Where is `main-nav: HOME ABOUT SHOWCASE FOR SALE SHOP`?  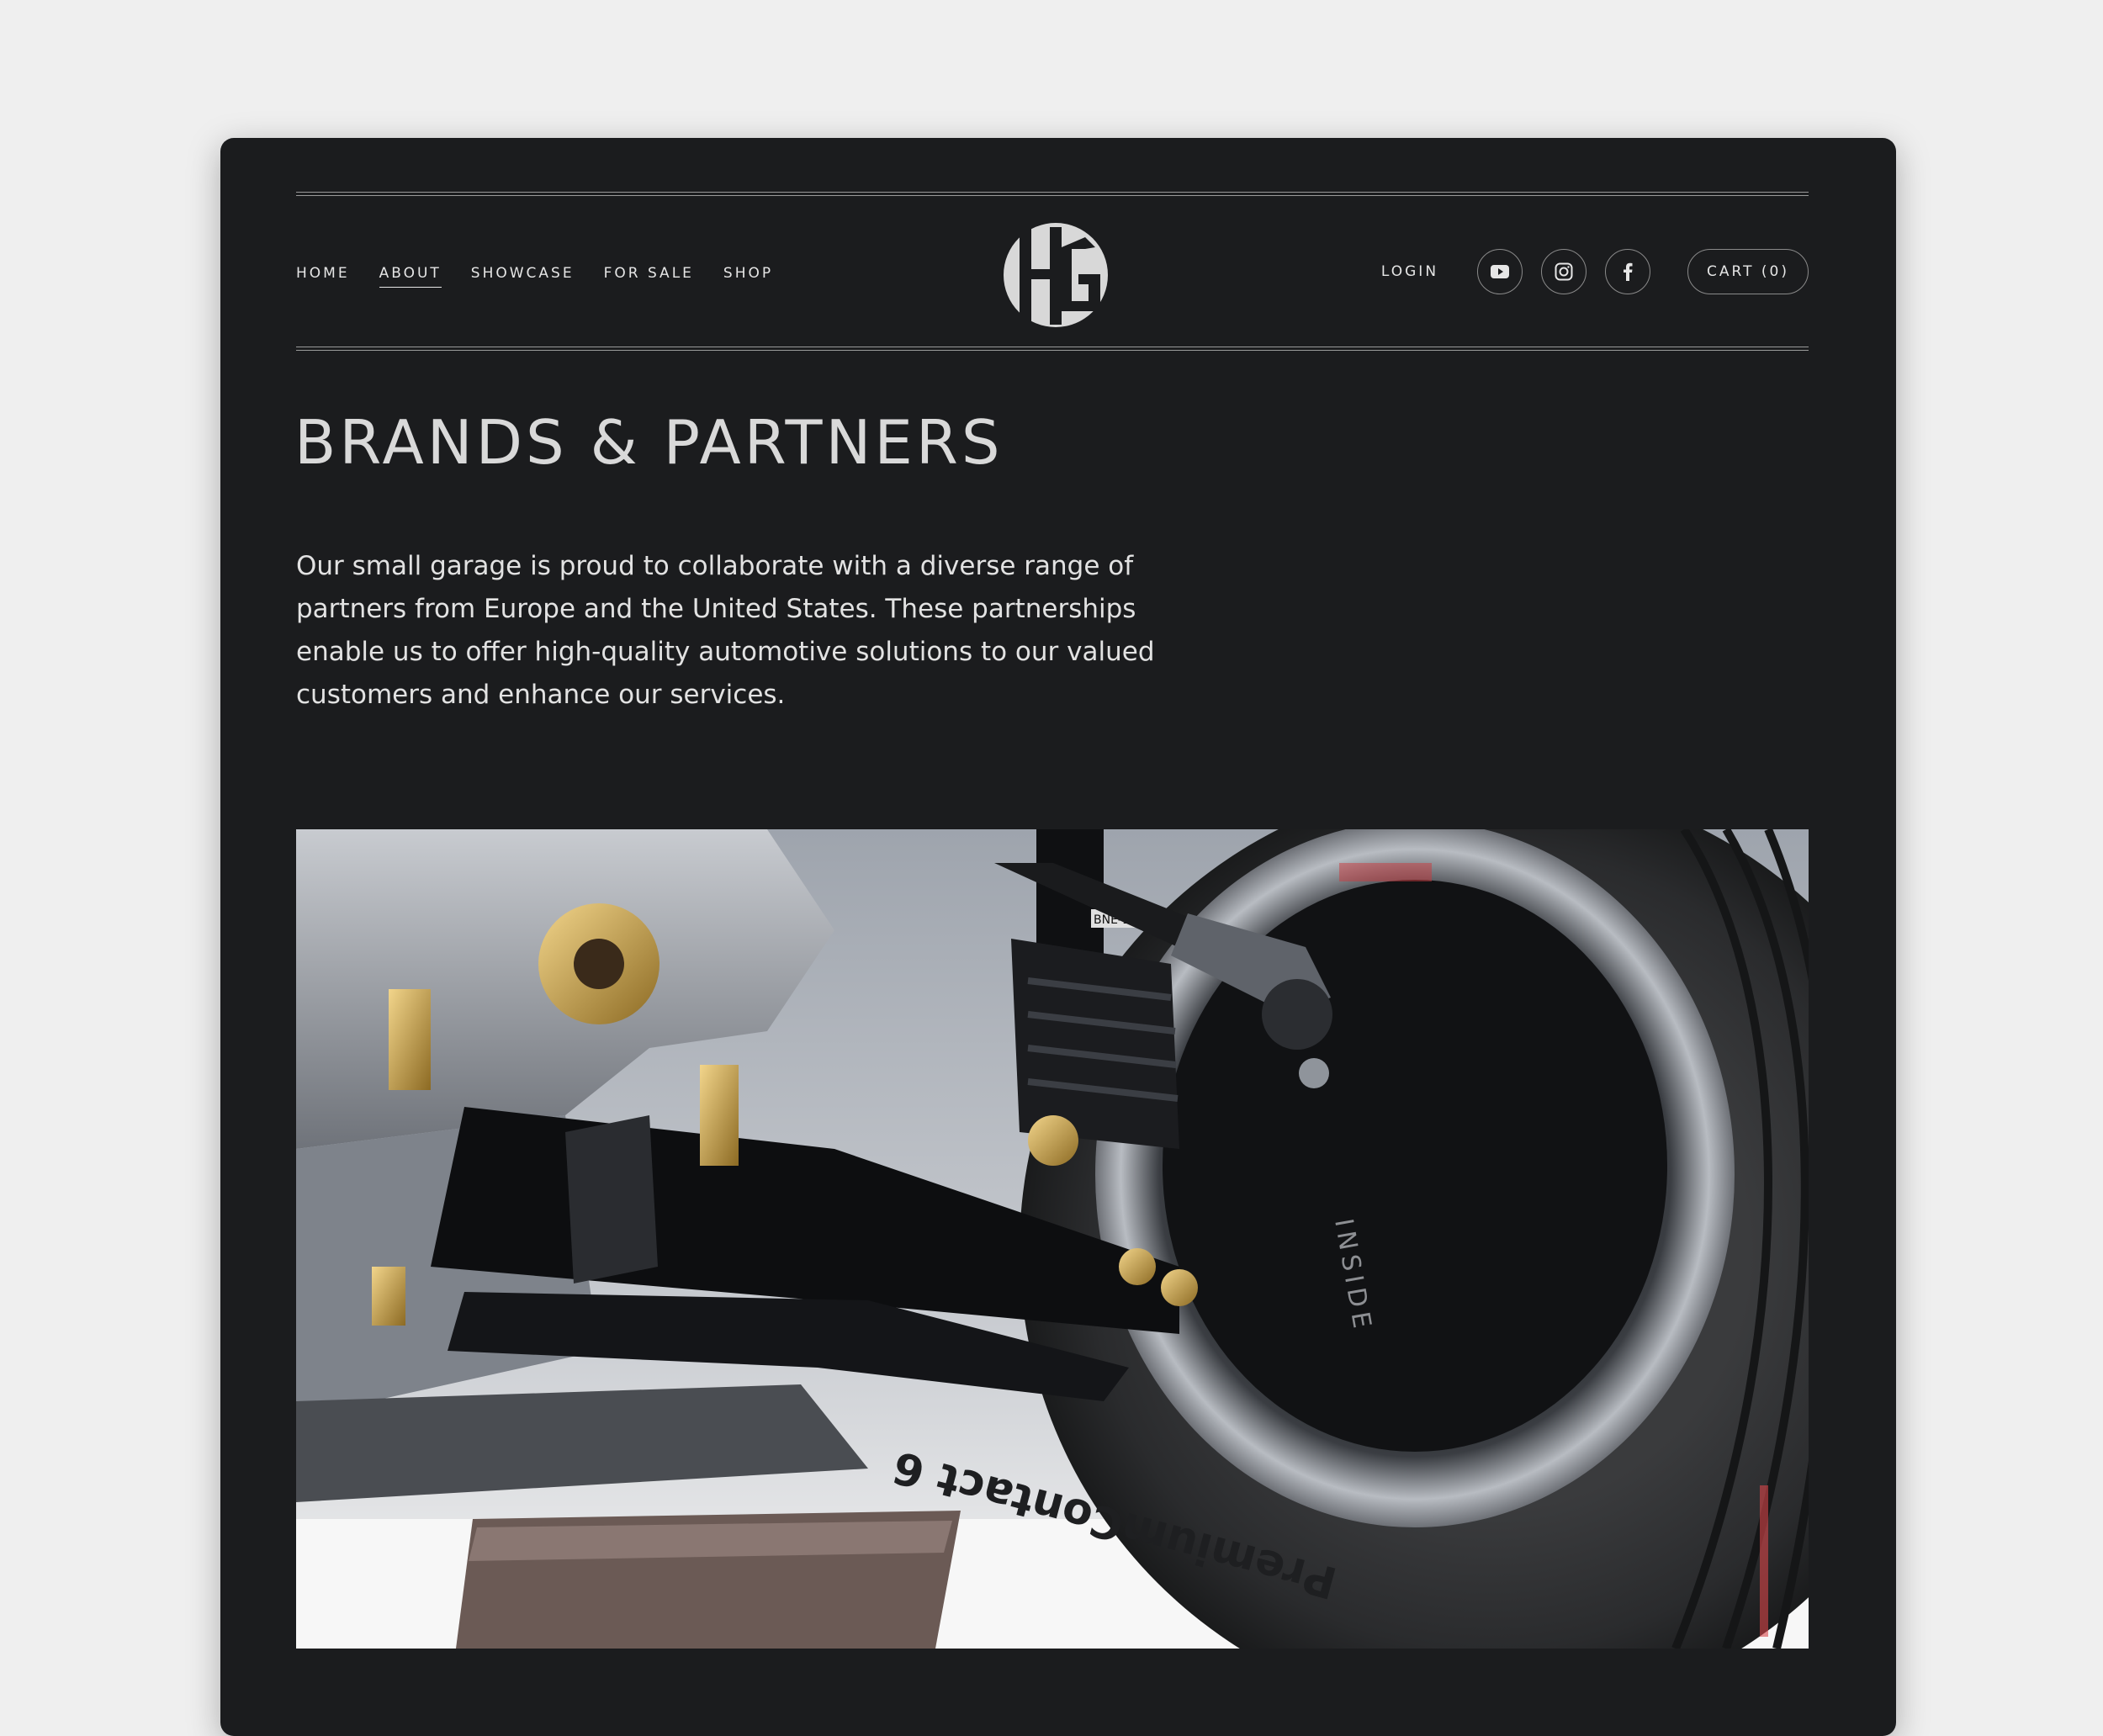
main-nav: HOME ABOUT SHOWCASE FOR SALE SHOP is located at coordinates (549, 276).